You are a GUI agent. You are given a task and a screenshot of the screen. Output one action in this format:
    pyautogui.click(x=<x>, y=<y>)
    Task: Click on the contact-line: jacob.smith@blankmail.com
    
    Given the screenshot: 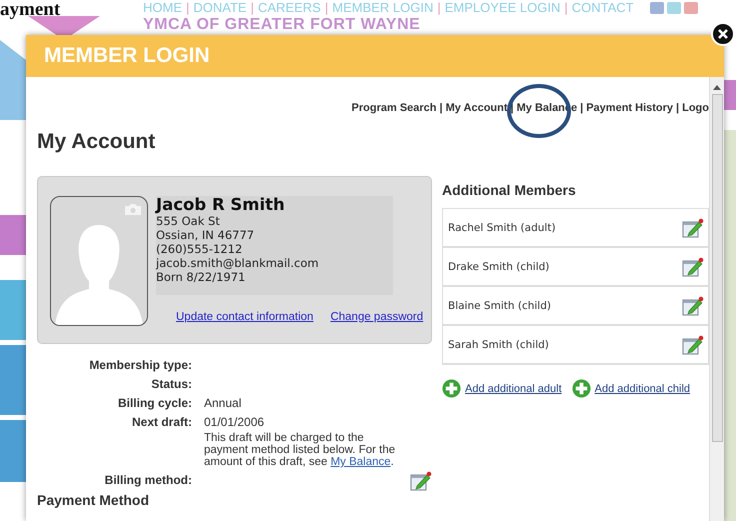 What is the action you would take?
    pyautogui.click(x=238, y=263)
    